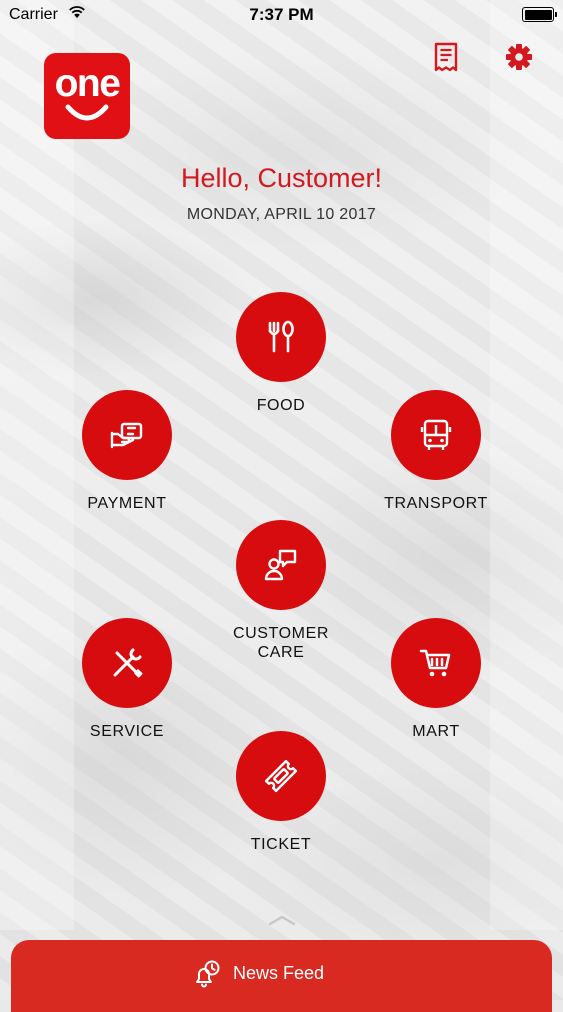 Image resolution: width=563 pixels, height=1012 pixels. Describe the element at coordinates (539, 14) in the screenshot. I see `battery-icon` at that location.